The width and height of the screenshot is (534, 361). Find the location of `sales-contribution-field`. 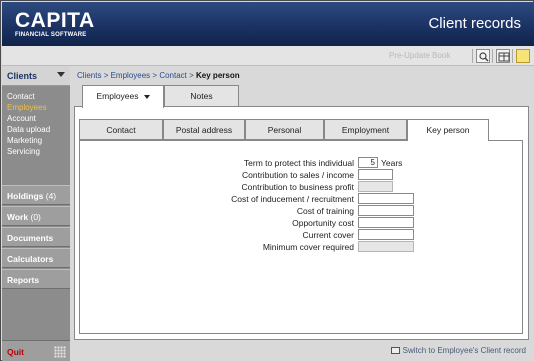

sales-contribution-field is located at coordinates (375, 174).